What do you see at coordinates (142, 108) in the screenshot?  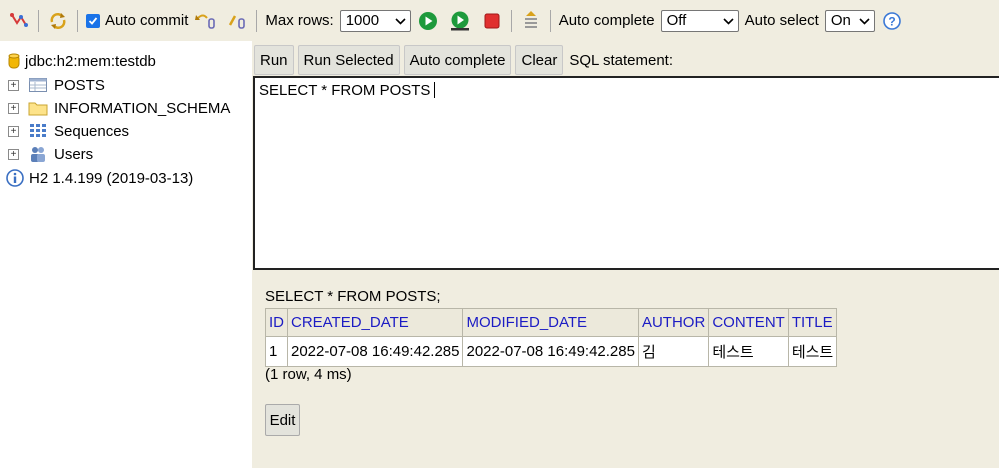 I see `tree-item-label: INFORMATION_SCHEMA` at bounding box center [142, 108].